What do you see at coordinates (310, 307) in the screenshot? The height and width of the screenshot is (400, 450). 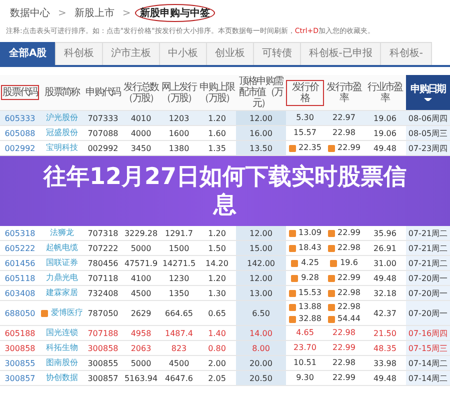 I see `table-cell: 13.88` at bounding box center [310, 307].